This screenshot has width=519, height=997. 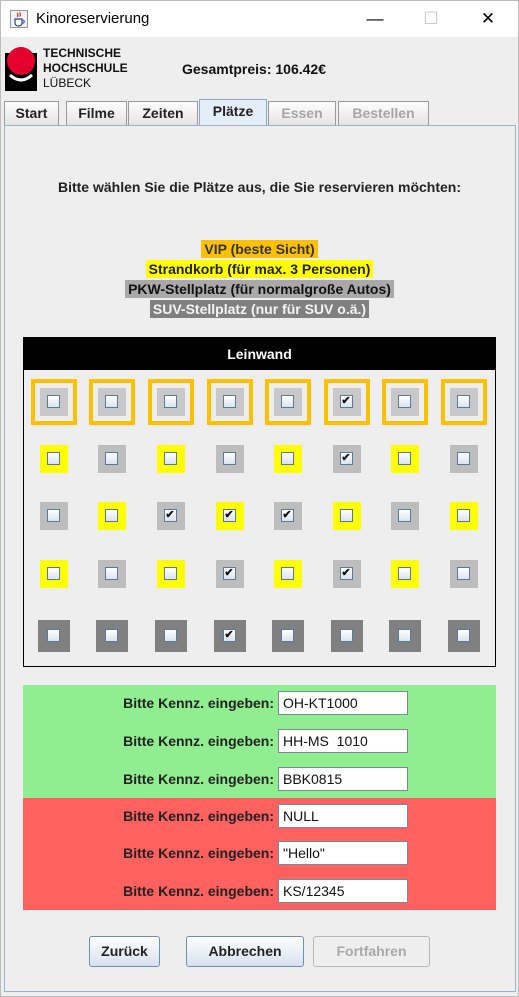 I want to click on plate-input: HH-MS 1010, so click(x=343, y=741).